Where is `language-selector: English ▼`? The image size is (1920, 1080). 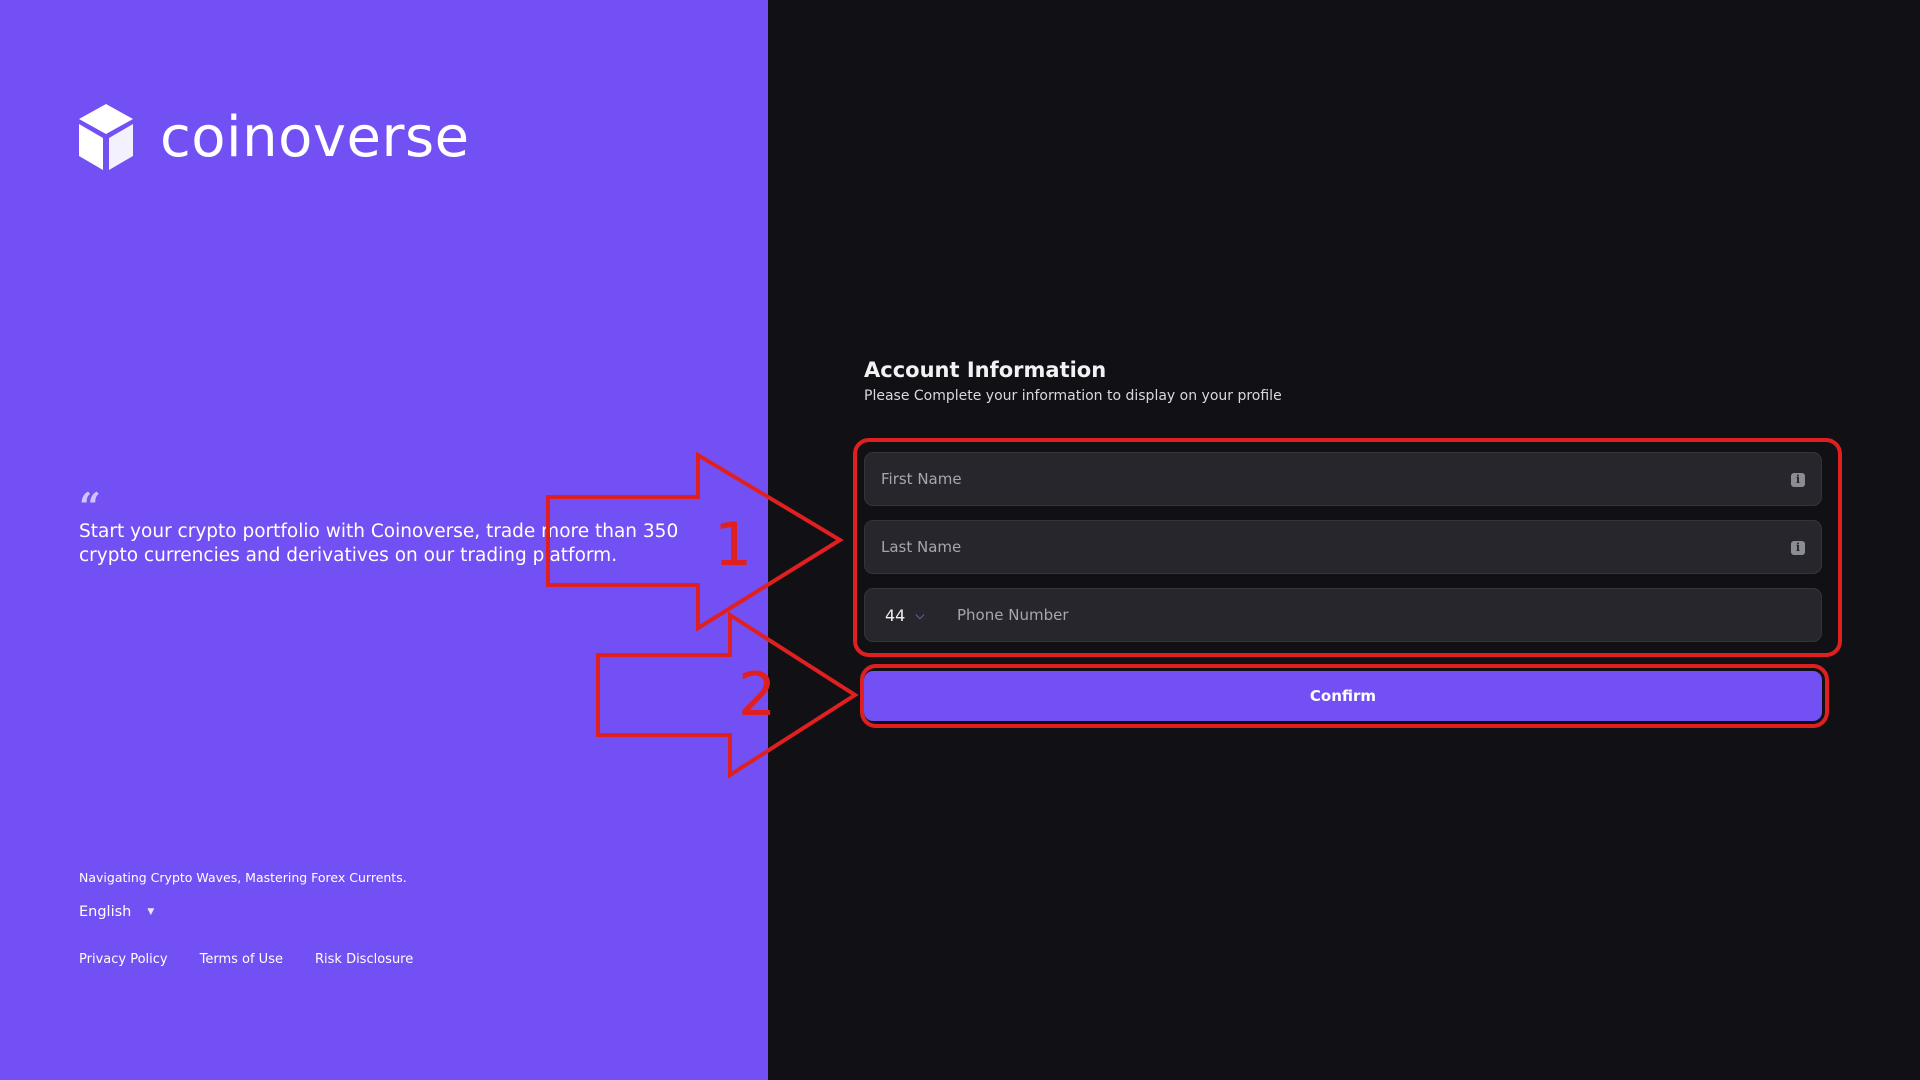
language-selector: English ▼ is located at coordinates (116, 912).